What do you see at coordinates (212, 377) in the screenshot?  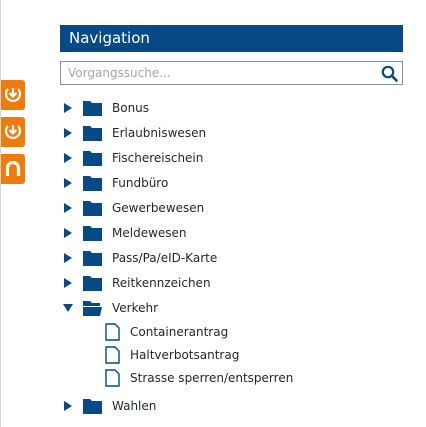 I see `tree-child-label: Strasse sperren/entsperren` at bounding box center [212, 377].